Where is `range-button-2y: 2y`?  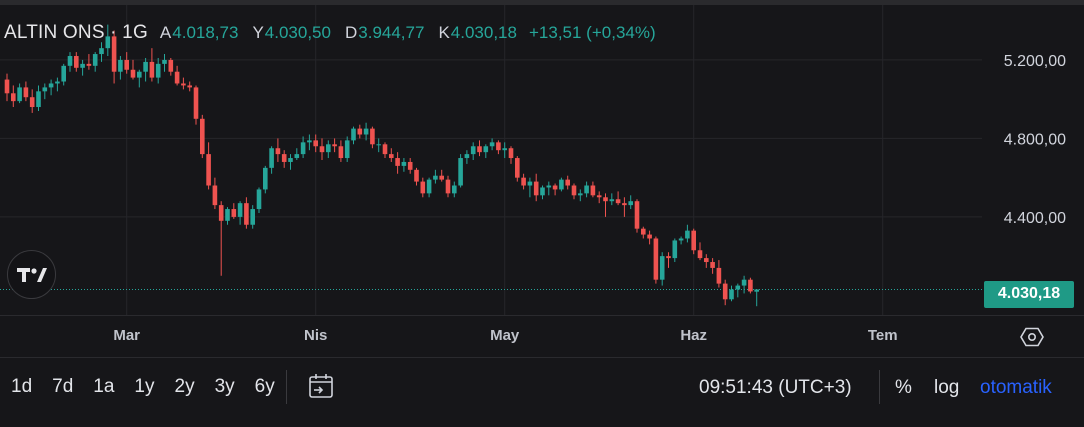
range-button-2y: 2y is located at coordinates (184, 387).